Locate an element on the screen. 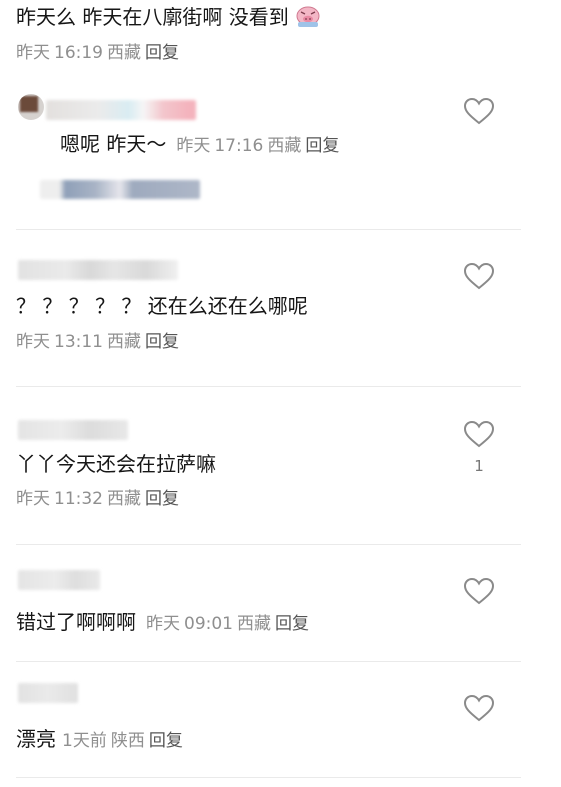  comment-meta: 昨天 13:11 西藏 回复 is located at coordinates (97, 342).